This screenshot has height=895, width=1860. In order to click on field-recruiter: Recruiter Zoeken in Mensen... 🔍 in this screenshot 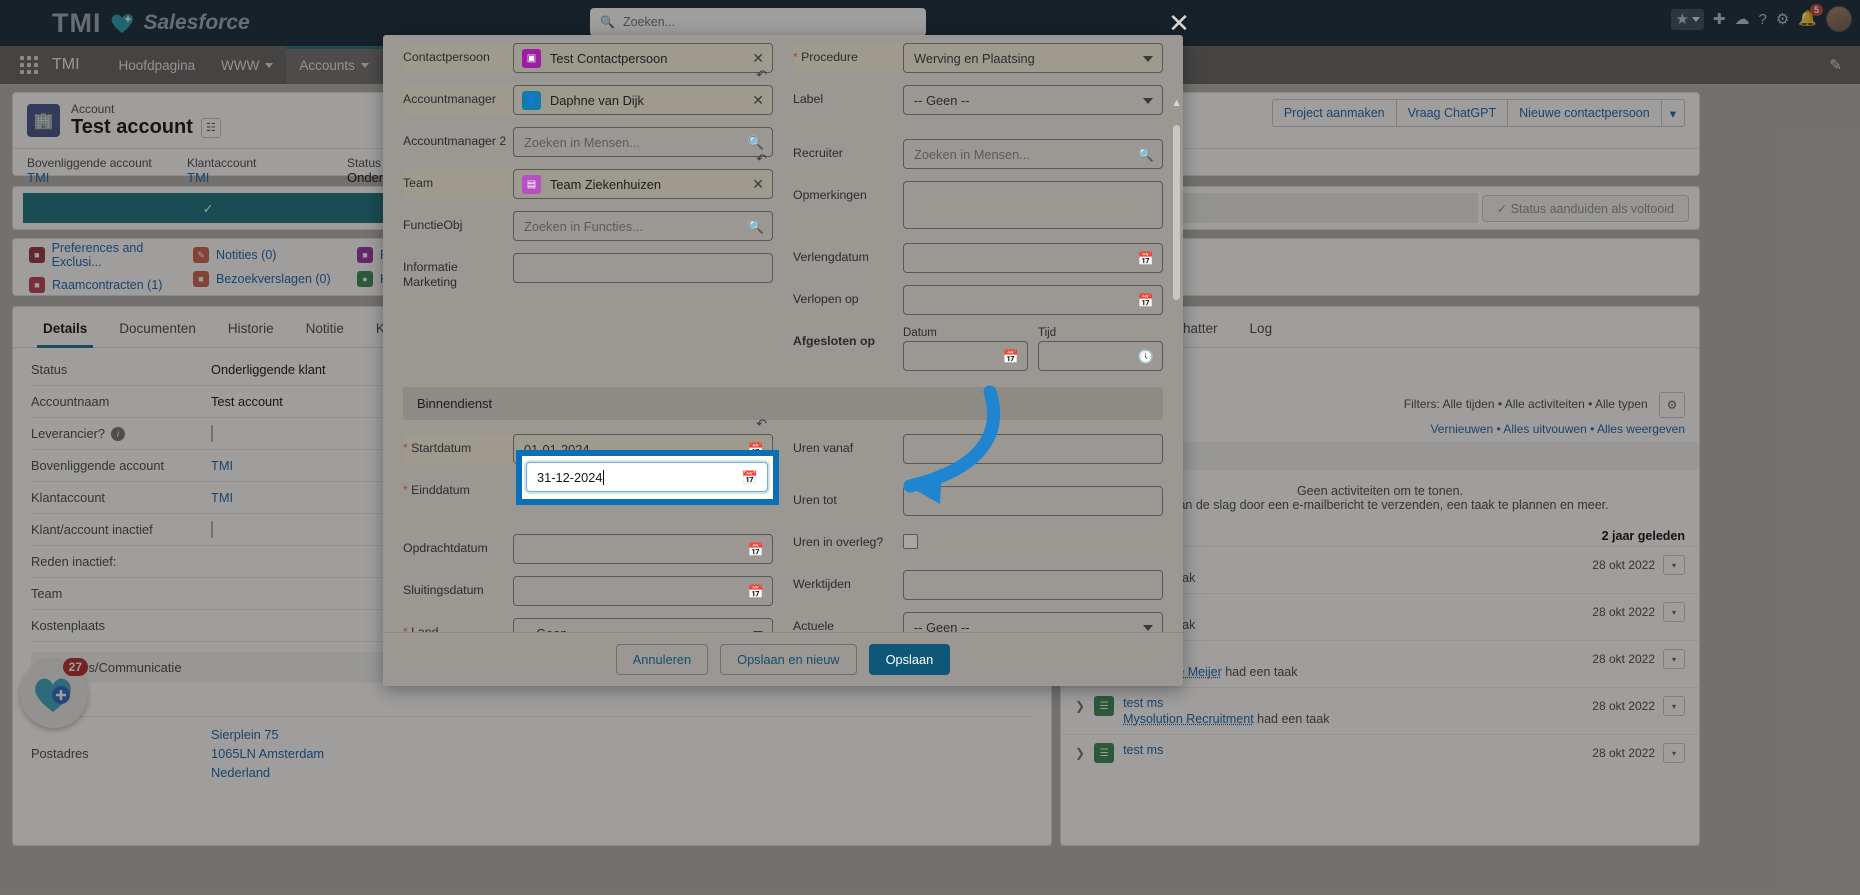, I will do `click(978, 154)`.